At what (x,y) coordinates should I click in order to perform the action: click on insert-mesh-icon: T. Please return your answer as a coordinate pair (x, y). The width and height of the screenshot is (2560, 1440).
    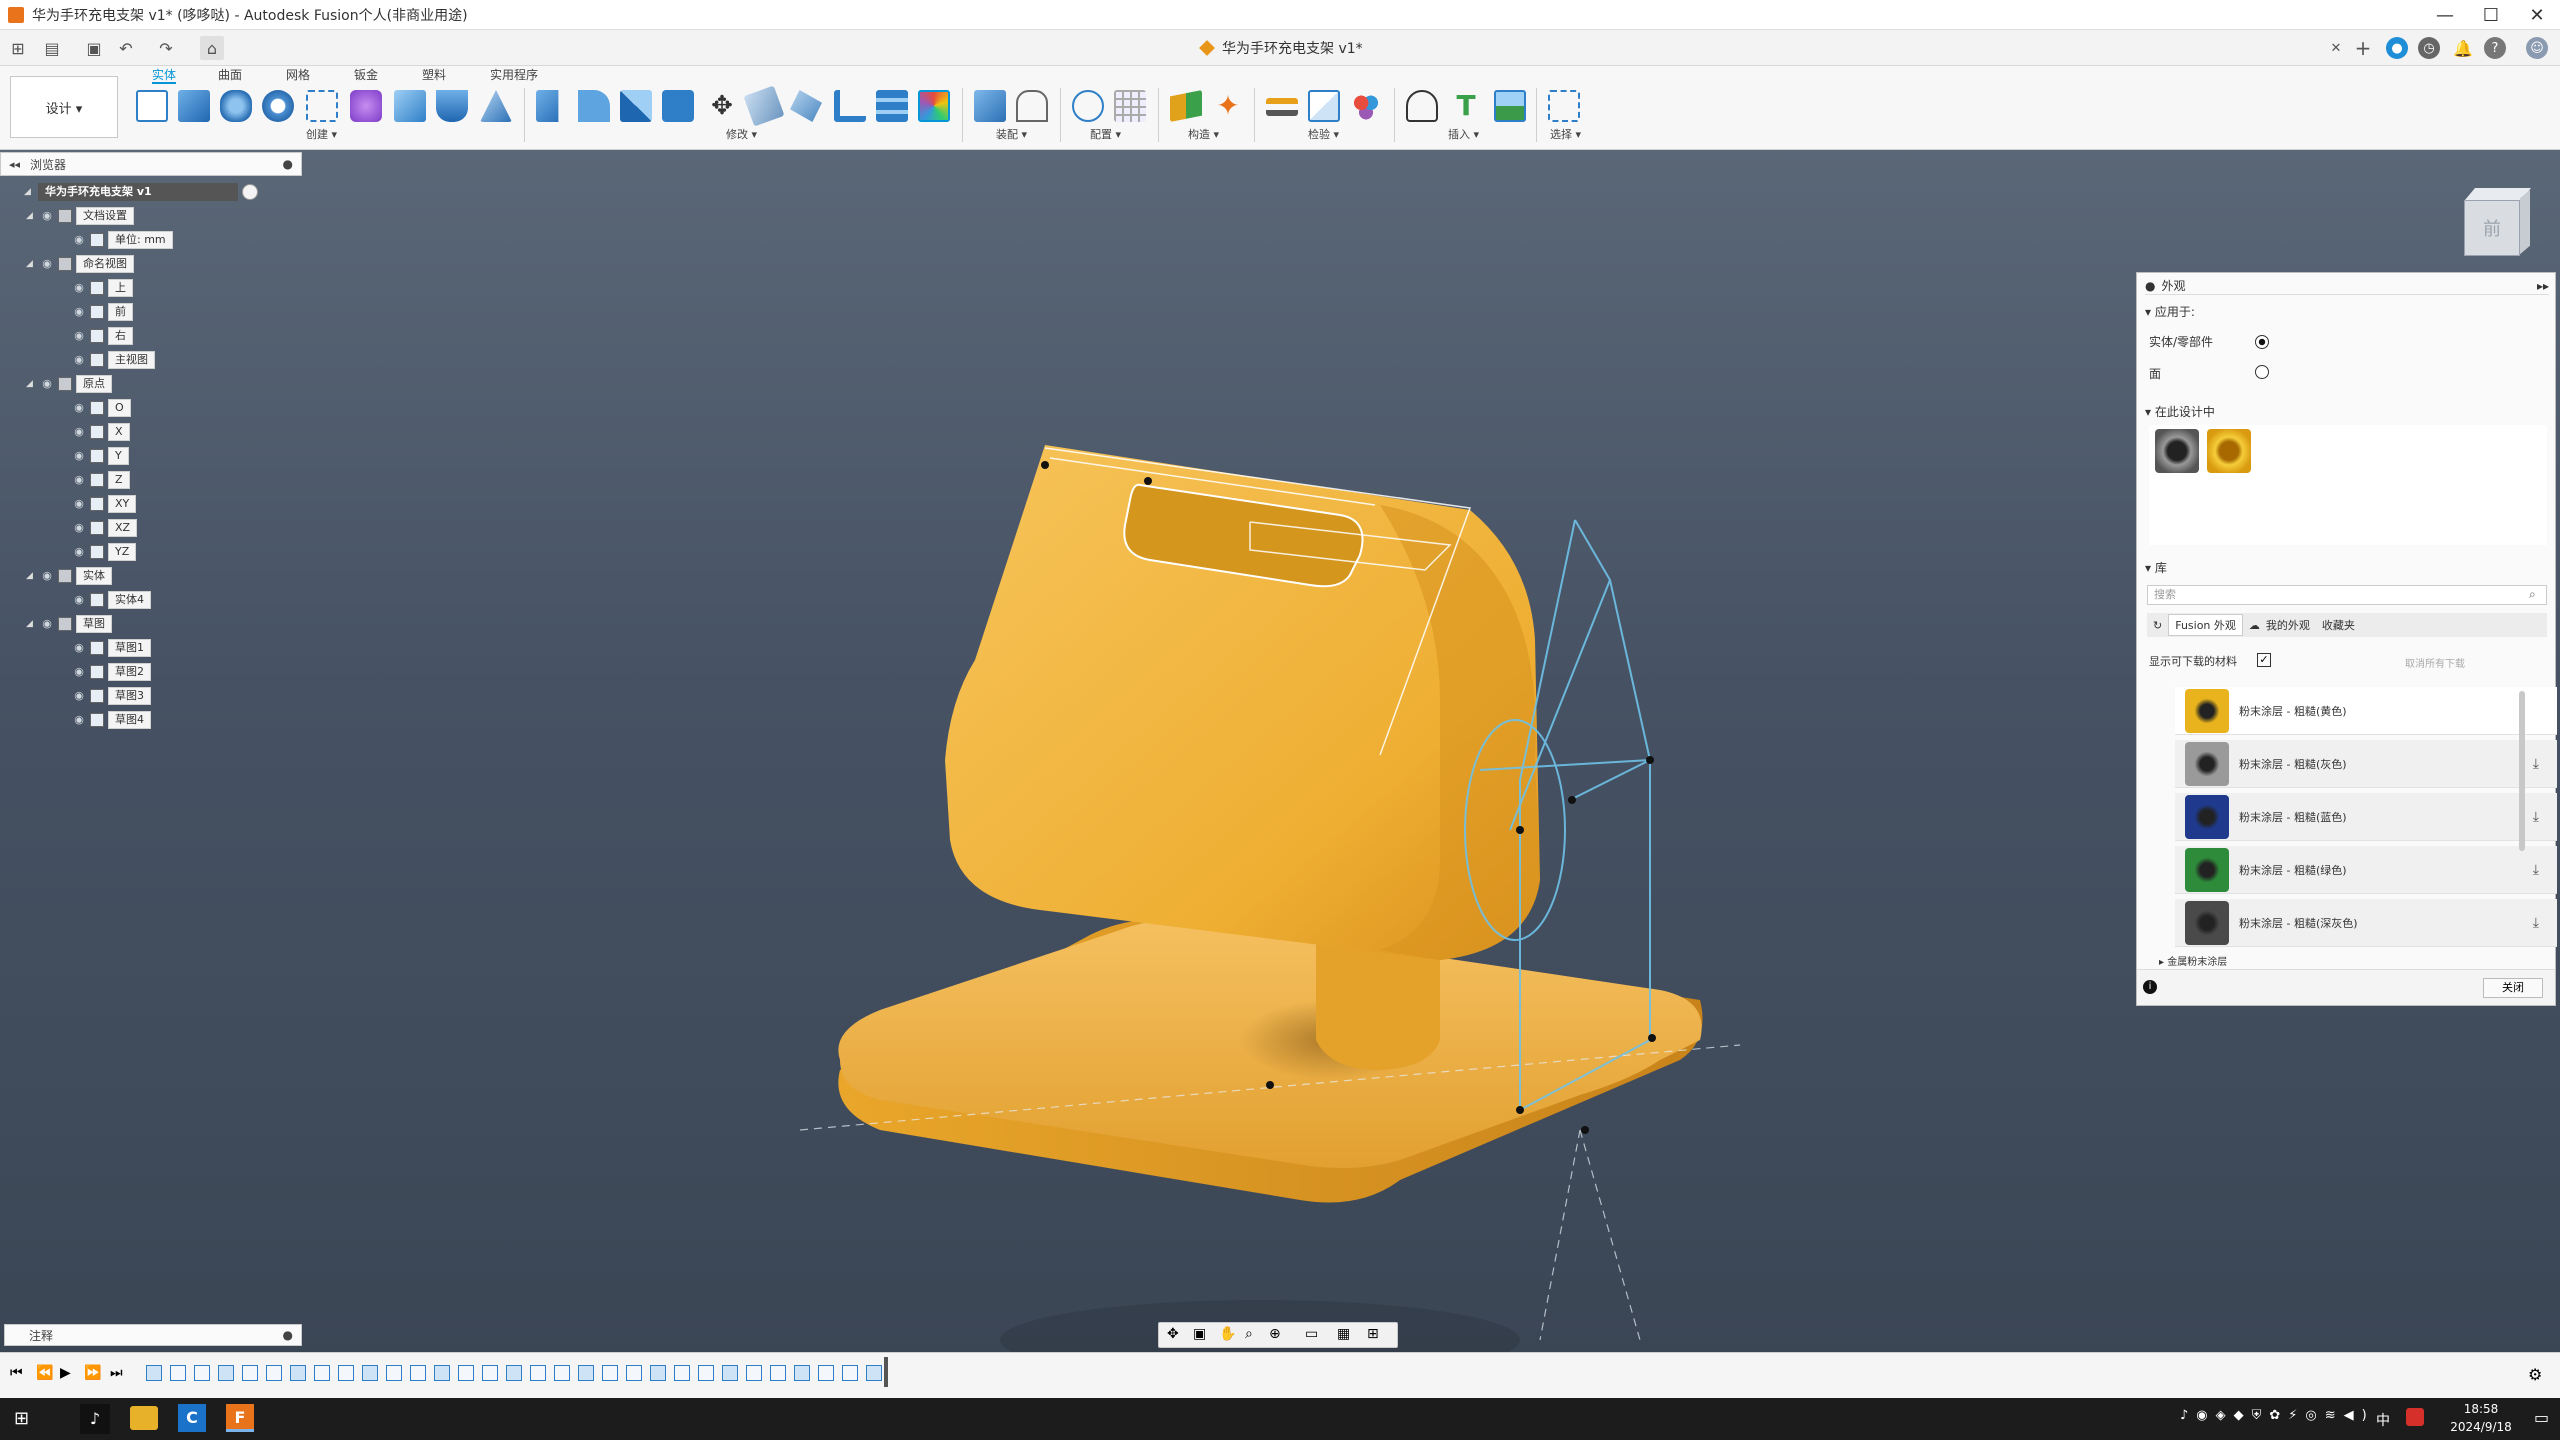
    Looking at the image, I should click on (1466, 106).